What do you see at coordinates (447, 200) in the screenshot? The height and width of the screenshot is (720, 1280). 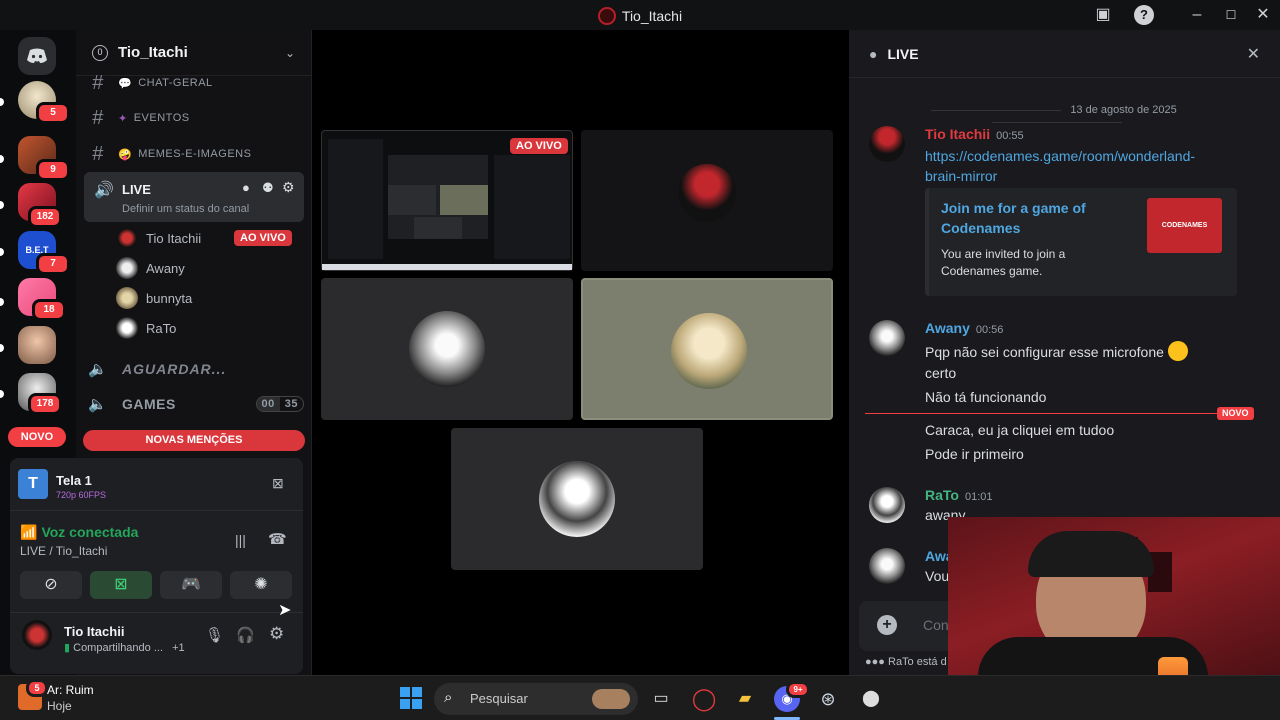 I see `stream-tile: AO VIVO` at bounding box center [447, 200].